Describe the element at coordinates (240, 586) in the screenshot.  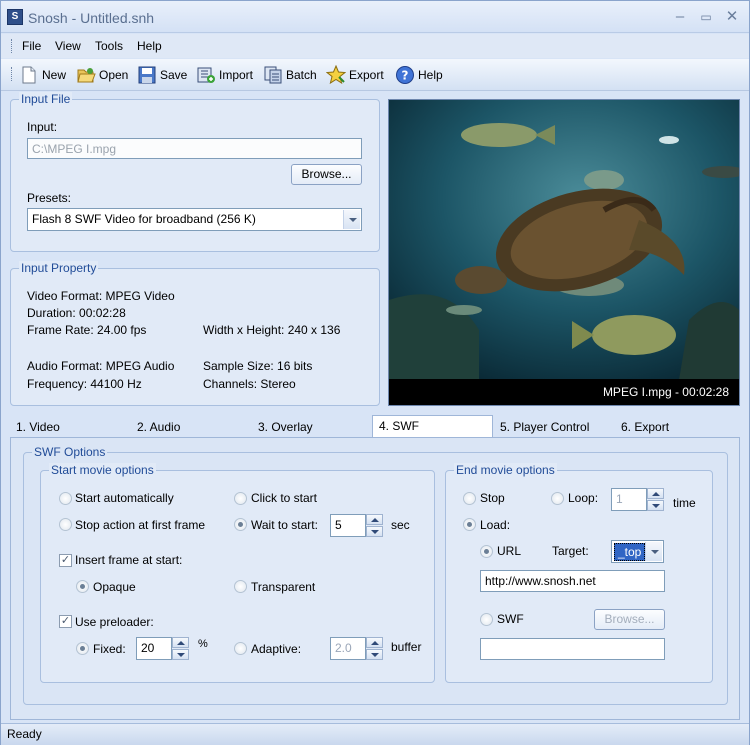
I see `transparent-radio` at that location.